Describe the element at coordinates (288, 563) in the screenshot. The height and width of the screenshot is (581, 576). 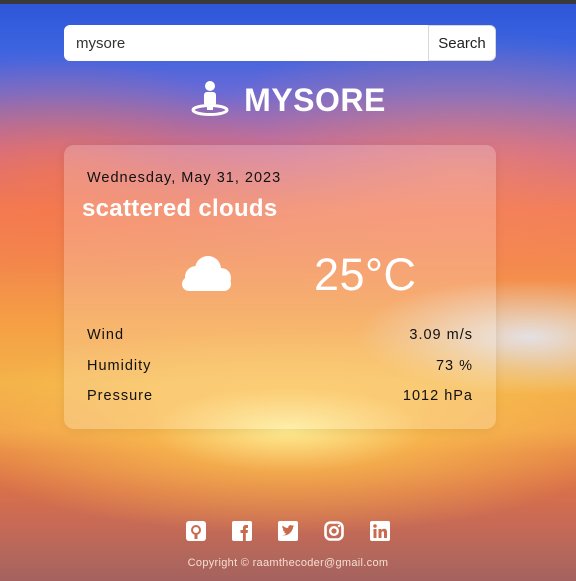
I see `copyright-text: Copyright © raamthecoder@gmail.com` at that location.